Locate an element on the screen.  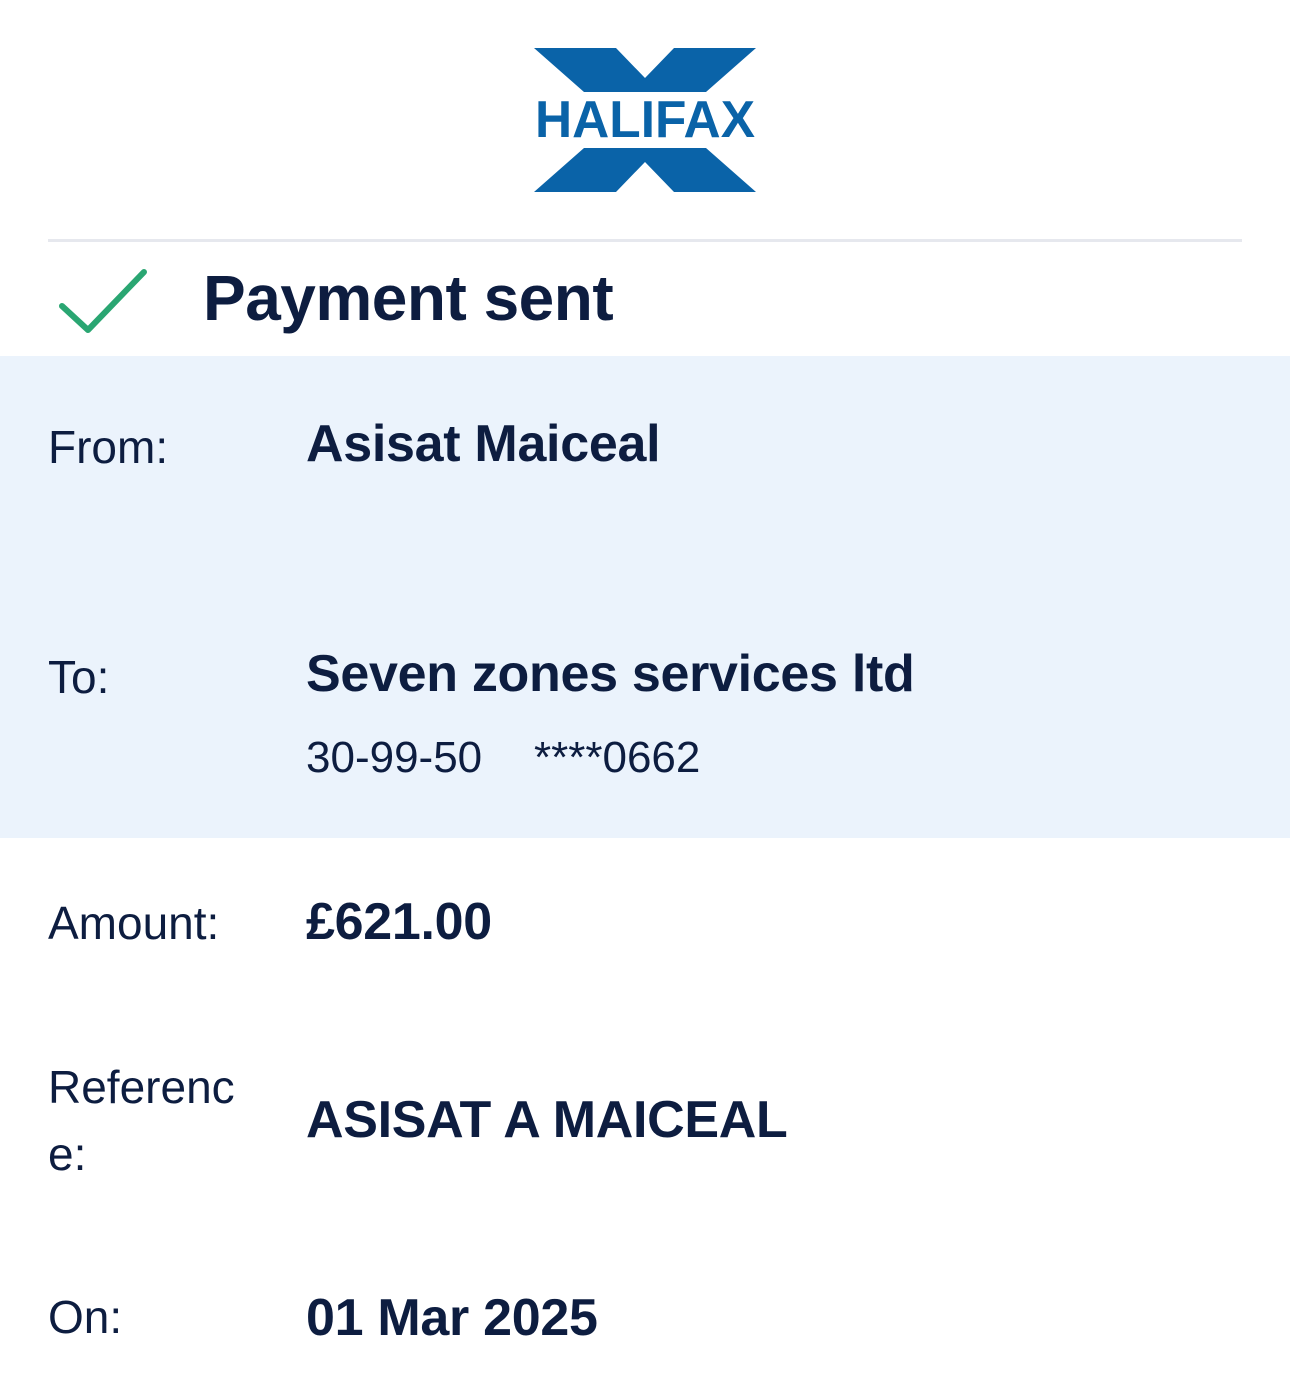
account-number: ****0662 is located at coordinates (617, 757).